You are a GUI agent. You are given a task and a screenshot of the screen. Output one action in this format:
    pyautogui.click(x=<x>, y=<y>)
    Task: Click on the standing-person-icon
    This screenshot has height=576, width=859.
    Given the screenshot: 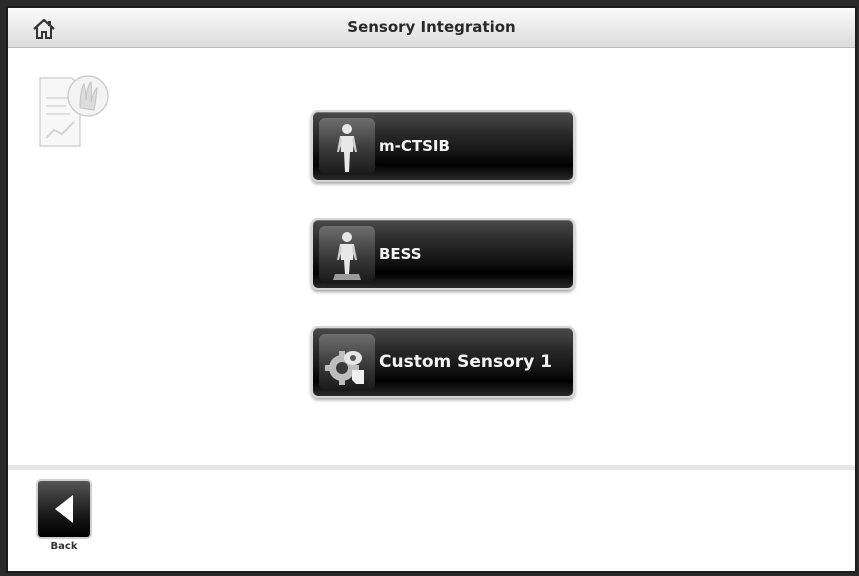 What is the action you would take?
    pyautogui.click(x=347, y=146)
    